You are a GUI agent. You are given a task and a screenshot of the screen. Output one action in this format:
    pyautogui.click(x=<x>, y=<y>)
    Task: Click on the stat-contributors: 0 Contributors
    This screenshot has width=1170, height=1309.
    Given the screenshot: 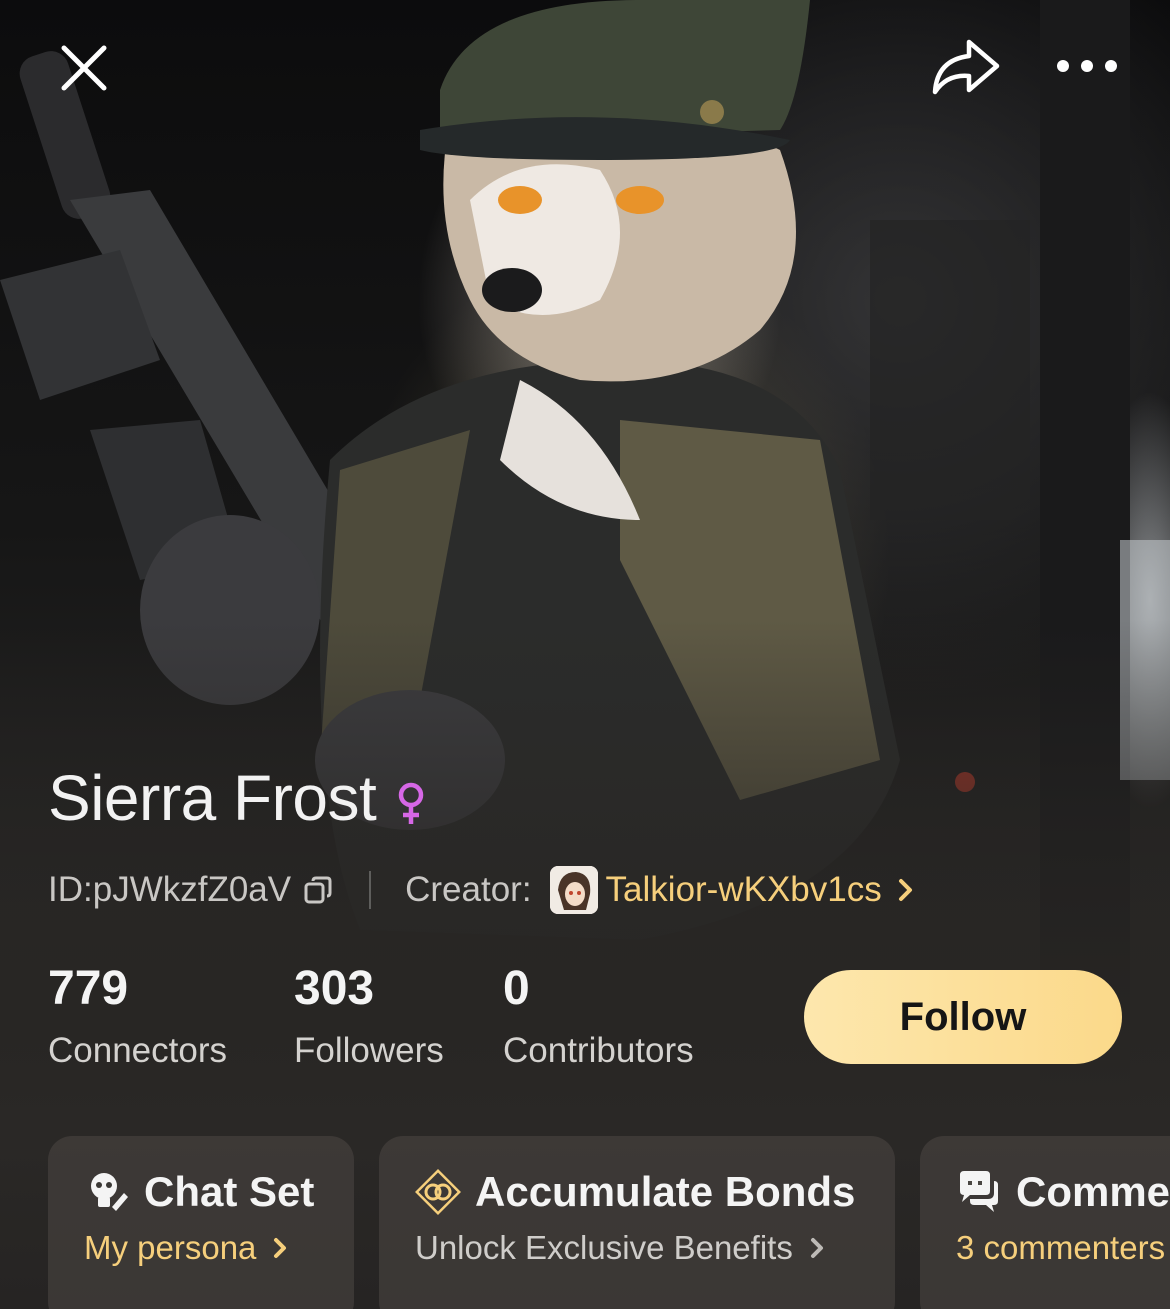 What is the action you would take?
    pyautogui.click(x=598, y=1017)
    